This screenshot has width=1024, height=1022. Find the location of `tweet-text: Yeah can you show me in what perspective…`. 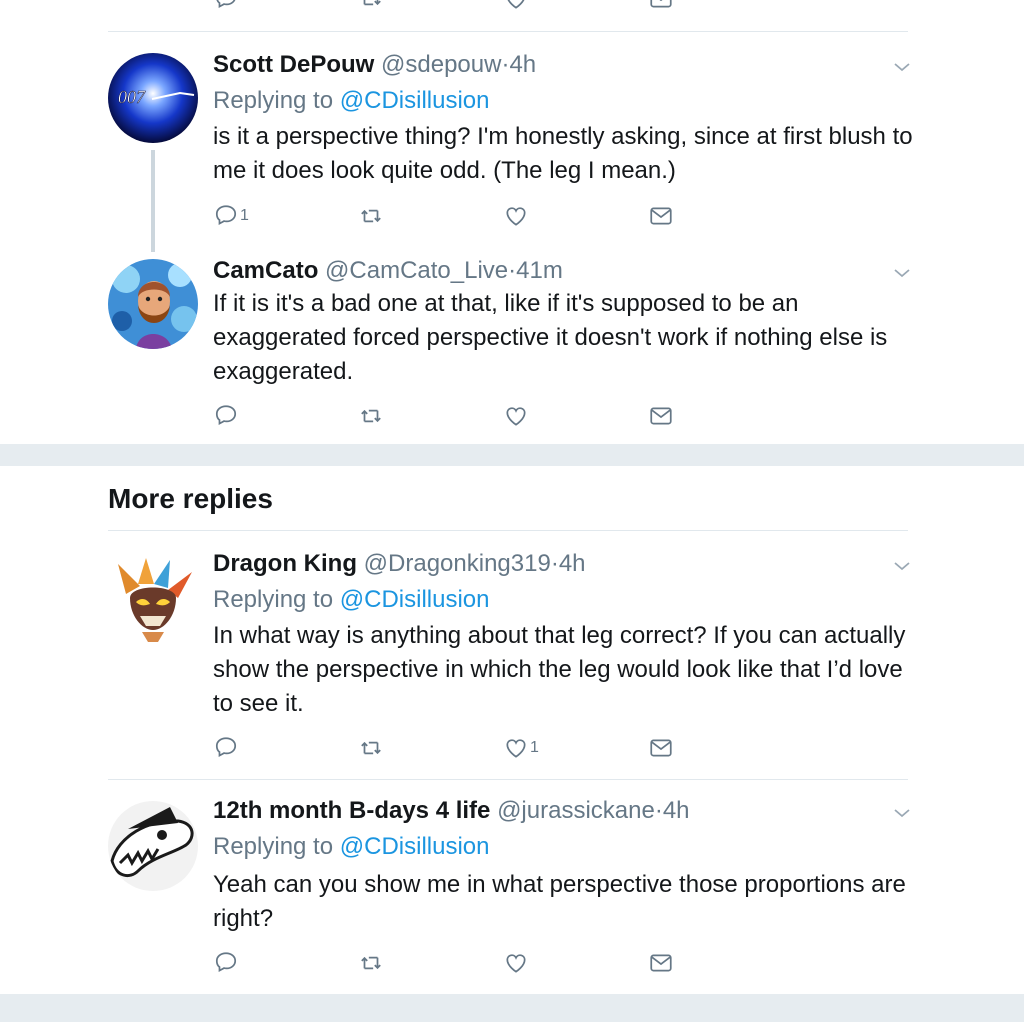

tweet-text: Yeah can you show me in what perspective… is located at coordinates (559, 901).